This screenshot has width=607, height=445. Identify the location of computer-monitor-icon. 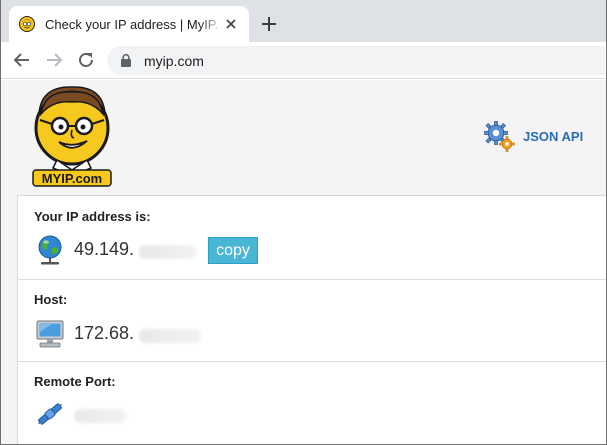
(50, 334).